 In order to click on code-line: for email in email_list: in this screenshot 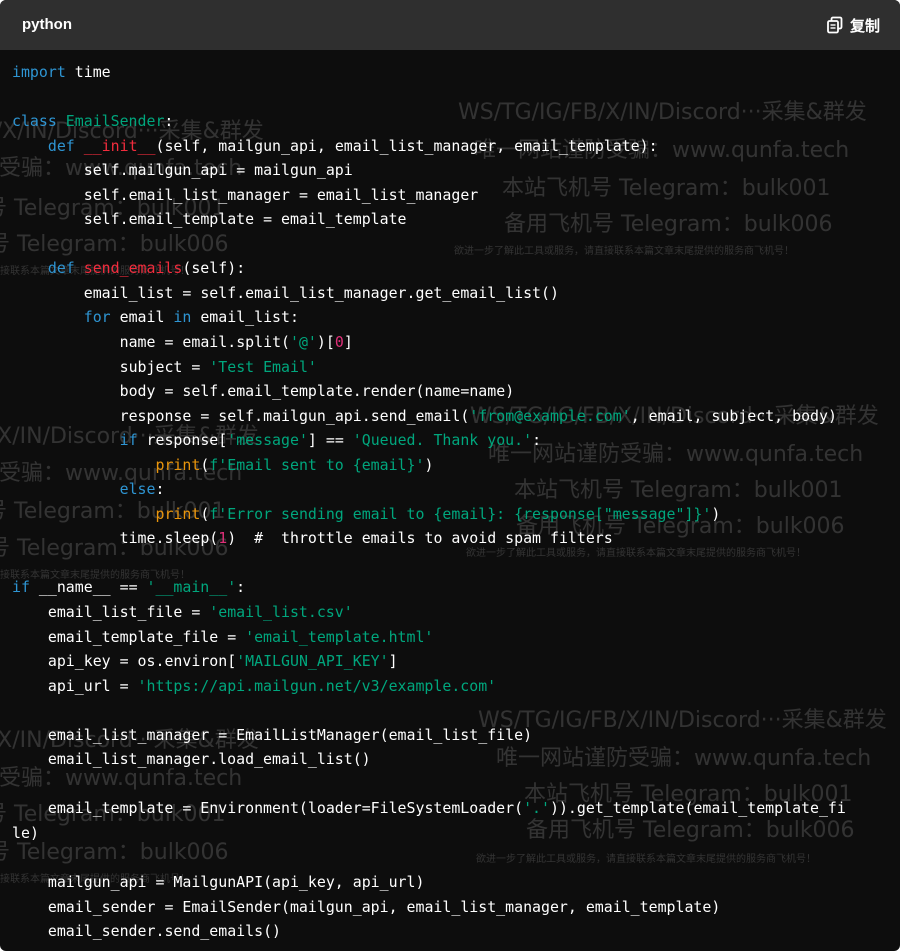, I will do `click(191, 317)`.